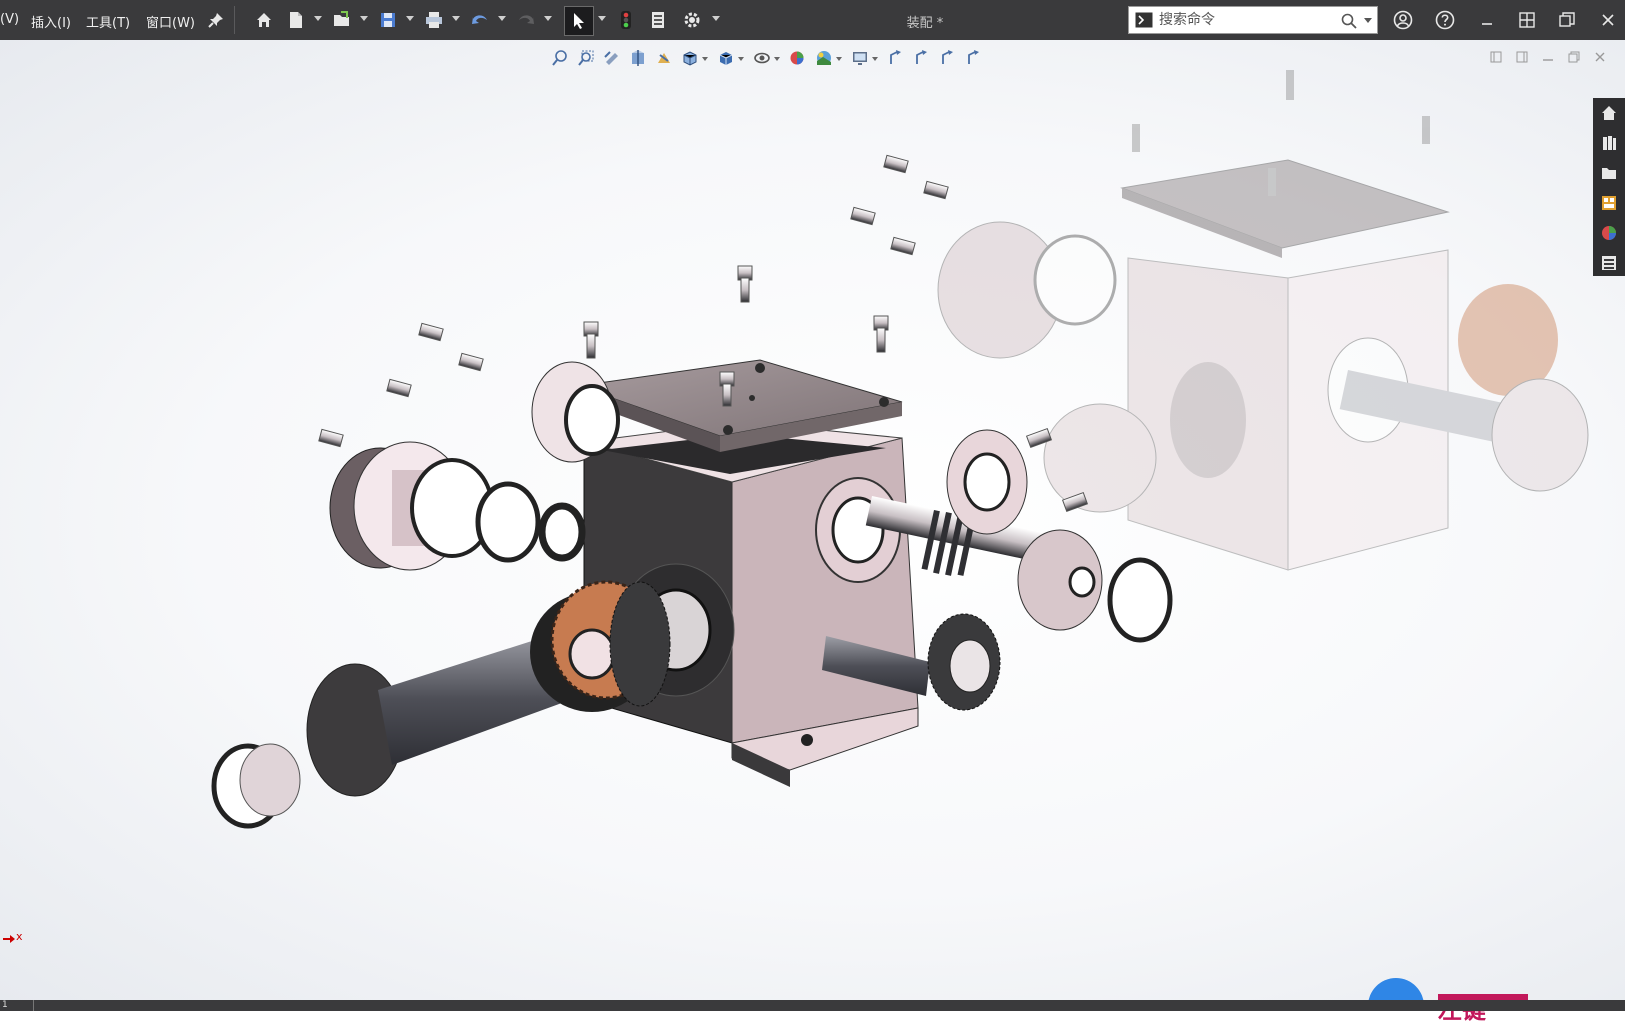 The width and height of the screenshot is (1625, 1025). What do you see at coordinates (875, 59) in the screenshot?
I see `view-settings-caret` at bounding box center [875, 59].